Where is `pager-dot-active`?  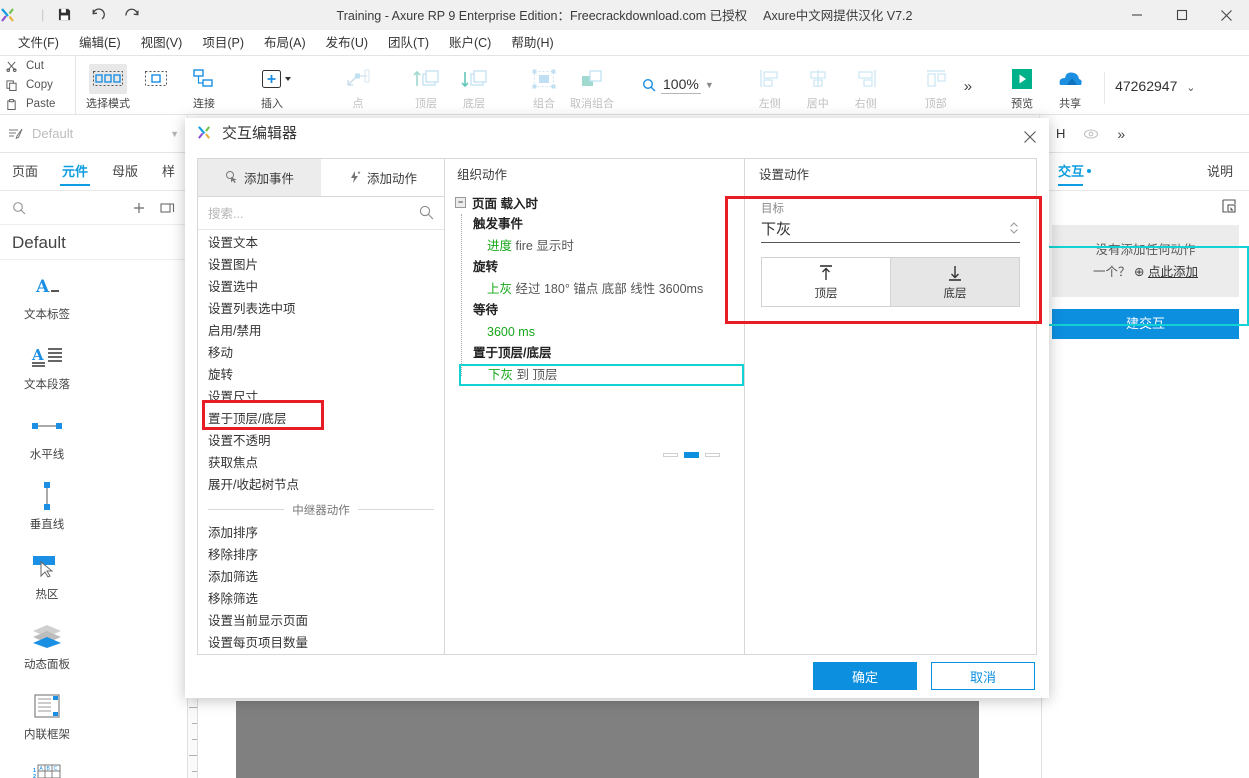 pager-dot-active is located at coordinates (691, 454).